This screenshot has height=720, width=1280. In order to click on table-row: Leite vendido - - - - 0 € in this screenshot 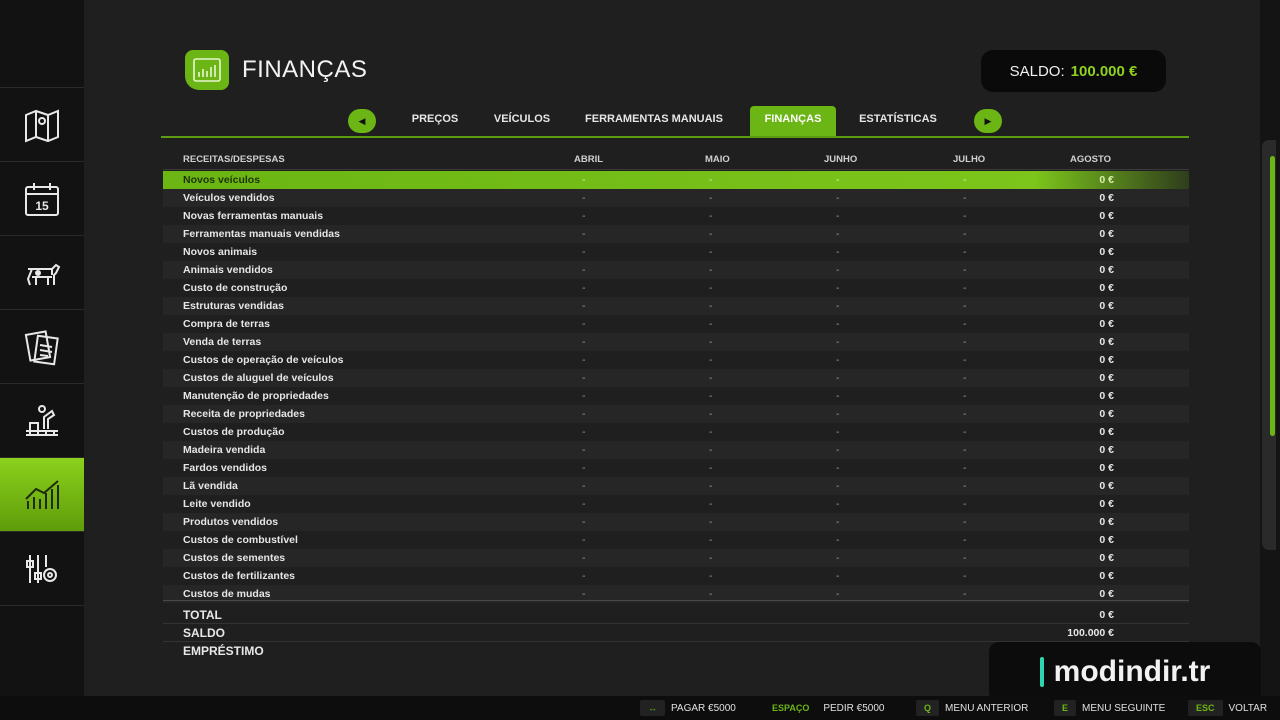, I will do `click(676, 504)`.